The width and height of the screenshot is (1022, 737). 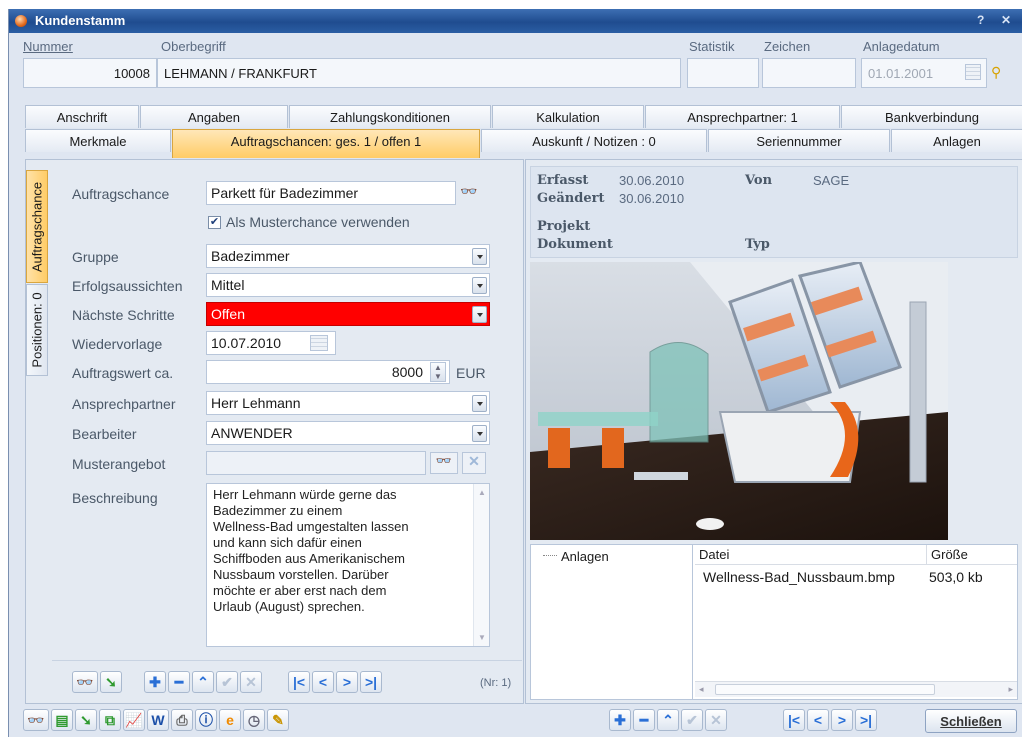 I want to click on auftragswert-input: 8000, so click(x=328, y=372).